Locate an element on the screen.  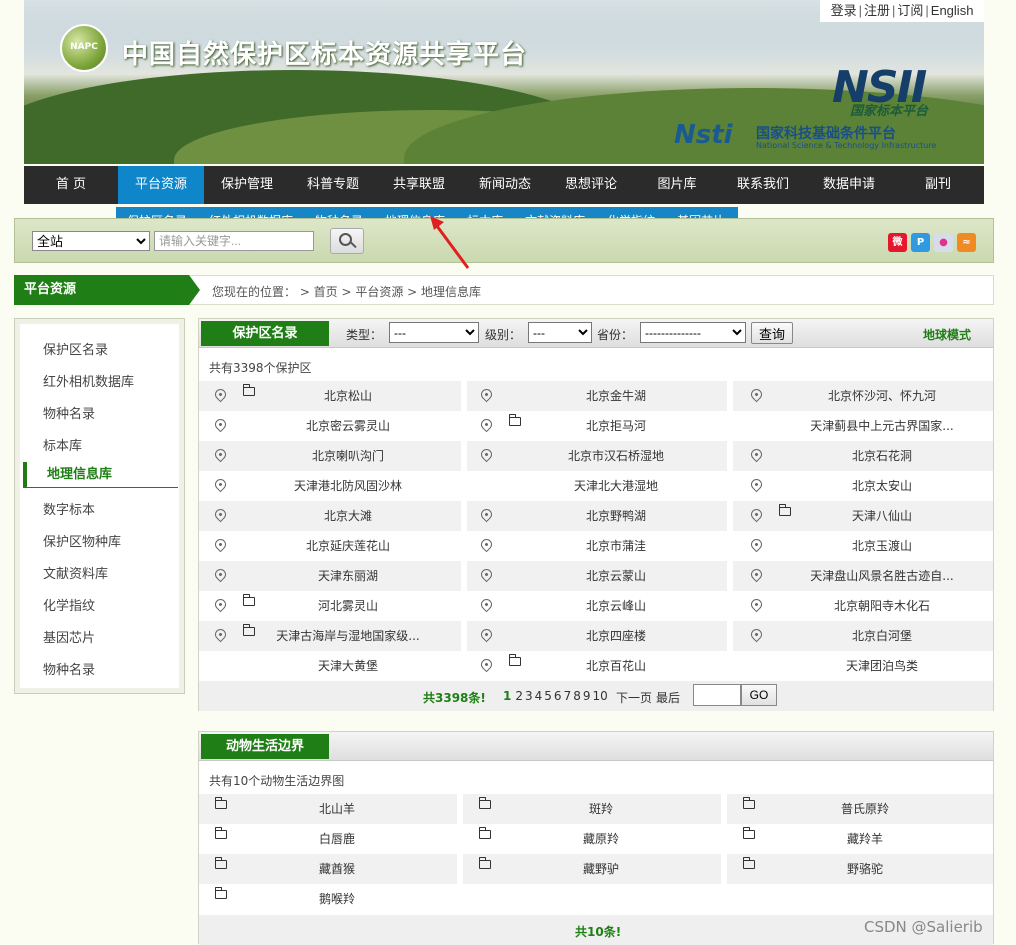
list-item: 北京百花山 is located at coordinates (598, 666).